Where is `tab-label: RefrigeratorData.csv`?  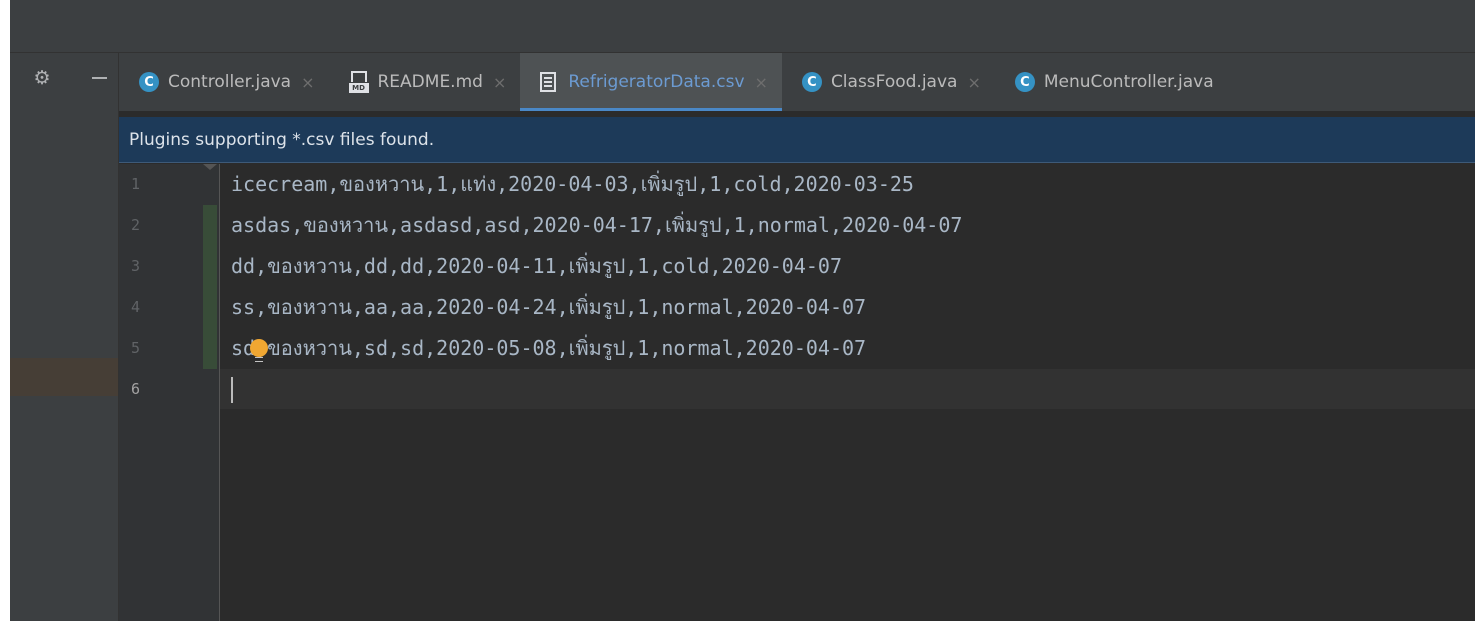
tab-label: RefrigeratorData.csv is located at coordinates (656, 82).